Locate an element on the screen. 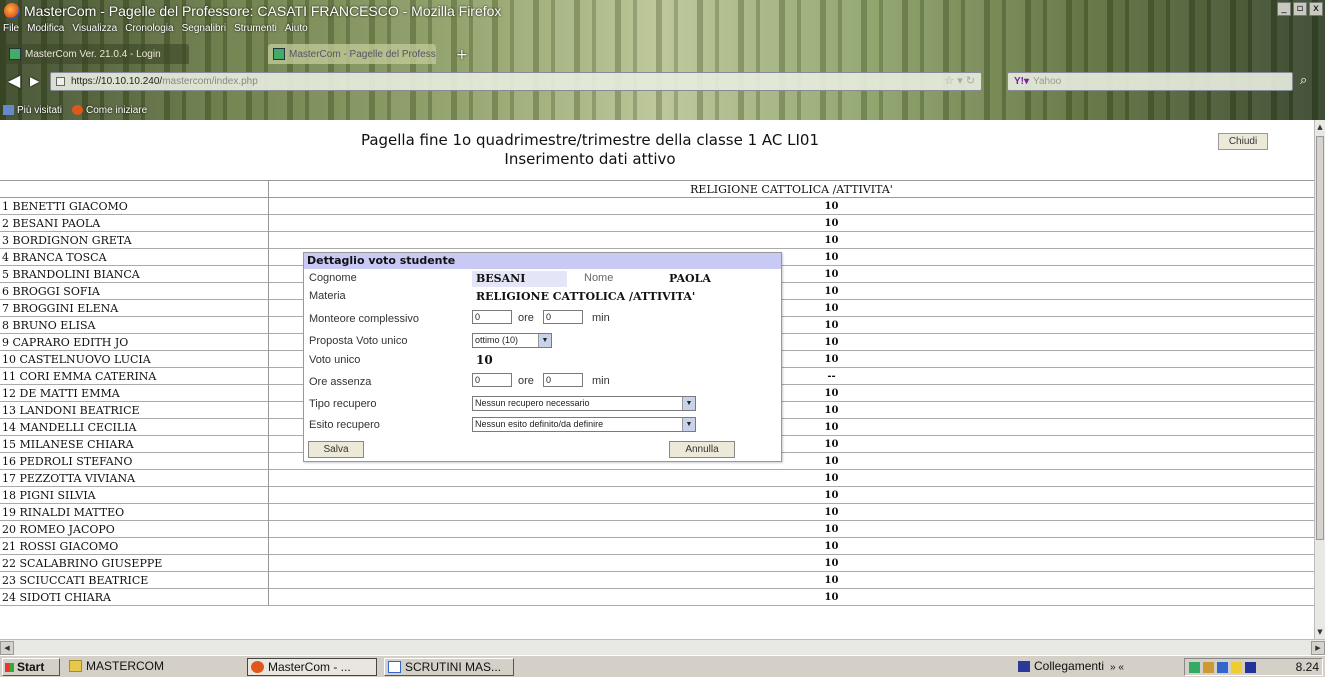 This screenshot has width=1325, height=677. table-row: 17 PEZZOTTA VIVIANA 10 is located at coordinates (657, 478).